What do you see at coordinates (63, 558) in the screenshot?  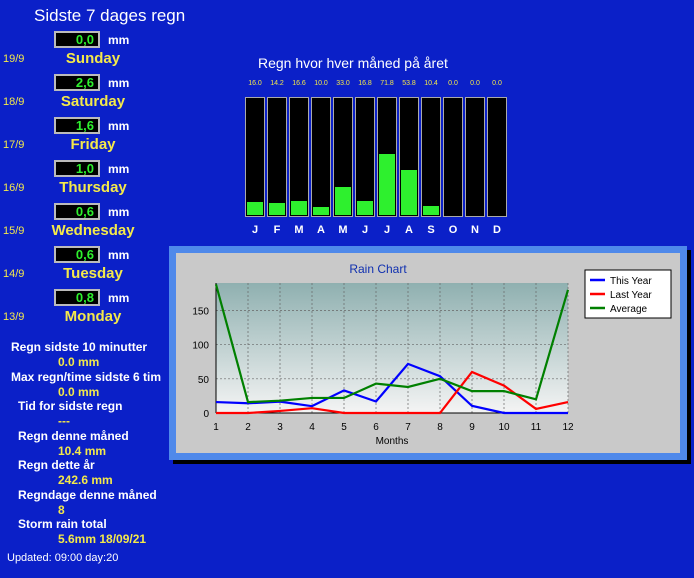 I see `updated-text: Updated: 09:00 day:20` at bounding box center [63, 558].